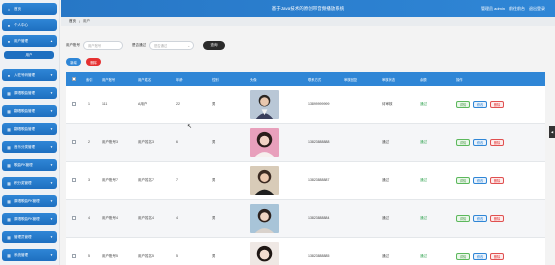  Describe the element at coordinates (389, 80) in the screenshot. I see `col-audit: 审核状态` at that location.